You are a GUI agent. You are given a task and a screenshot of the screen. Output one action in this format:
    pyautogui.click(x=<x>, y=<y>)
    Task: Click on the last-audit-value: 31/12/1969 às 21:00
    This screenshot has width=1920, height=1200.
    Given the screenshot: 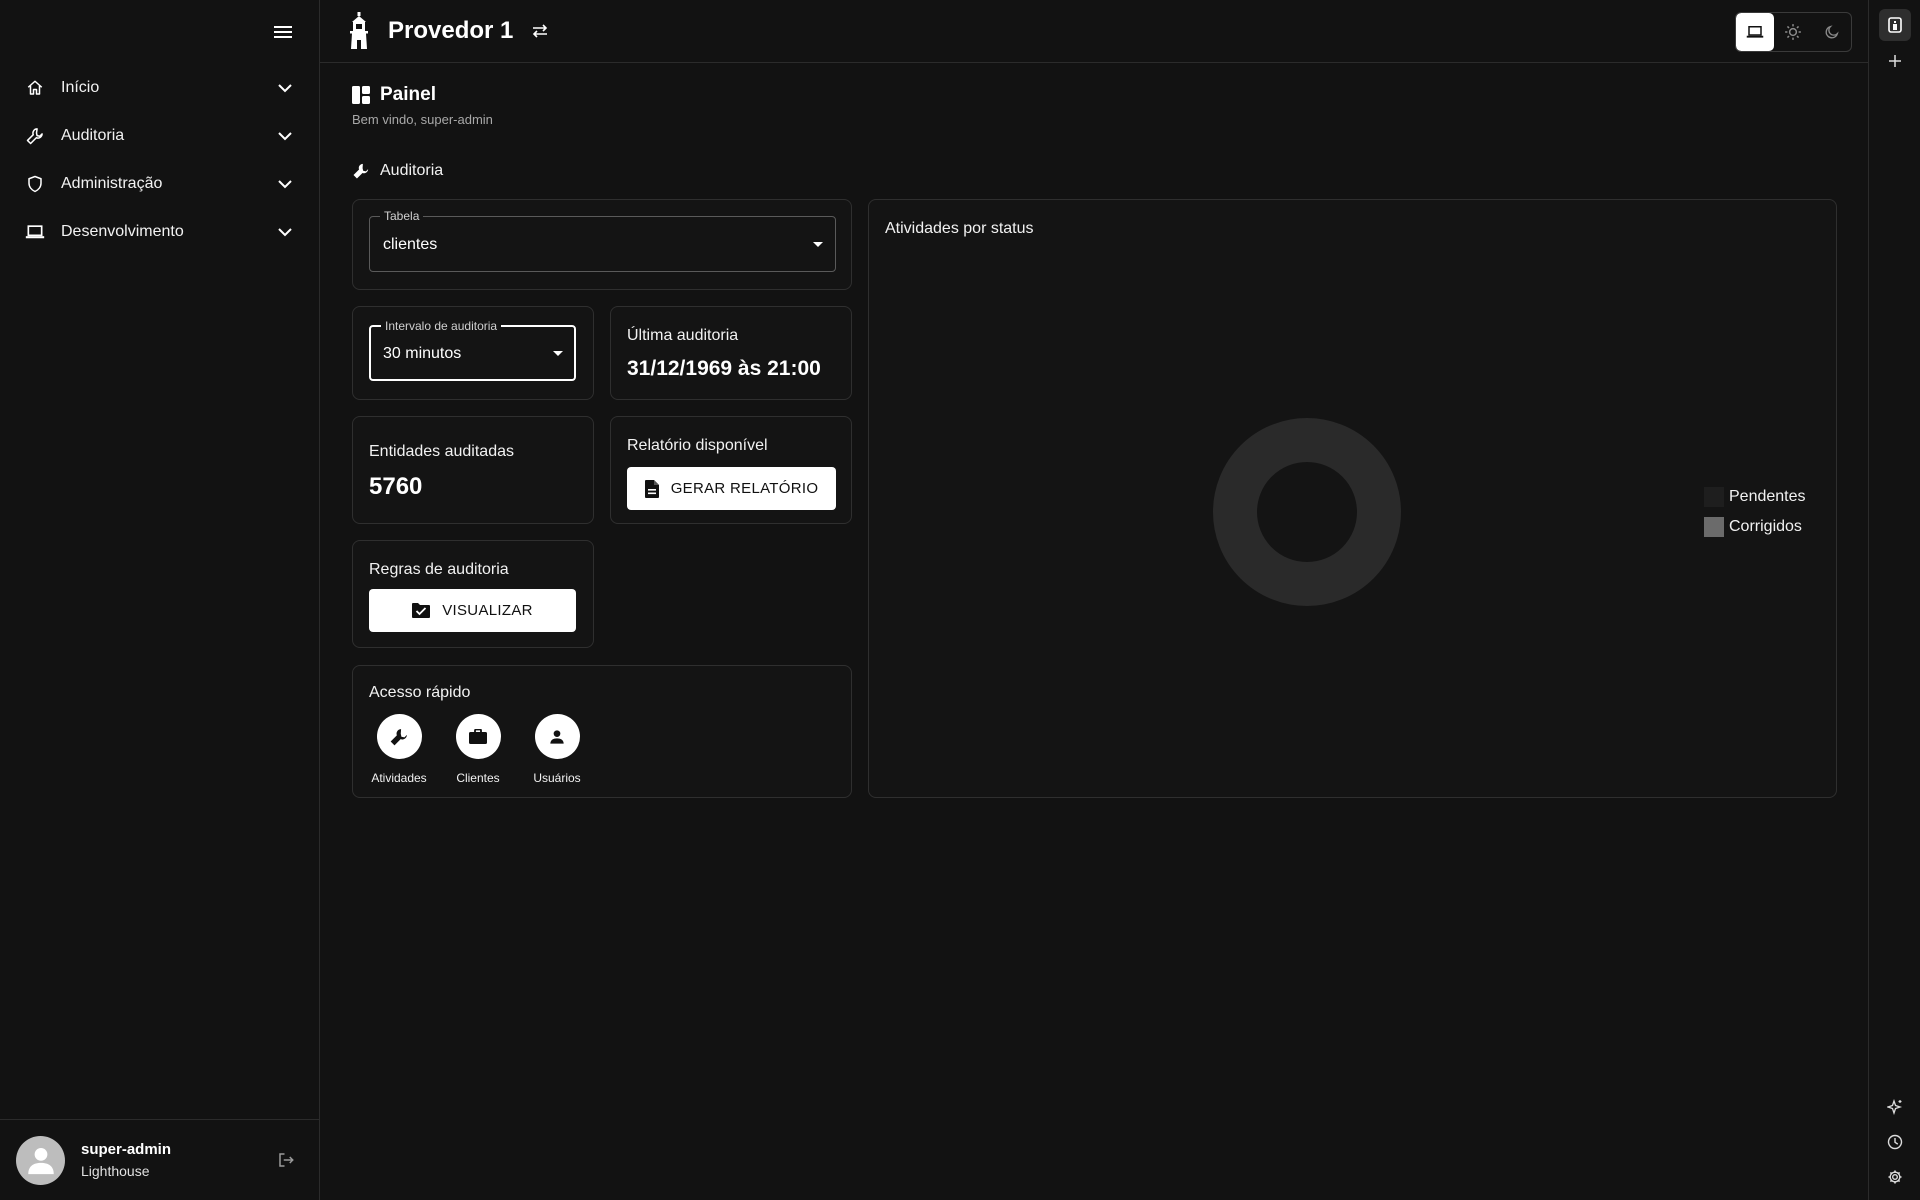 What is the action you would take?
    pyautogui.click(x=724, y=368)
    